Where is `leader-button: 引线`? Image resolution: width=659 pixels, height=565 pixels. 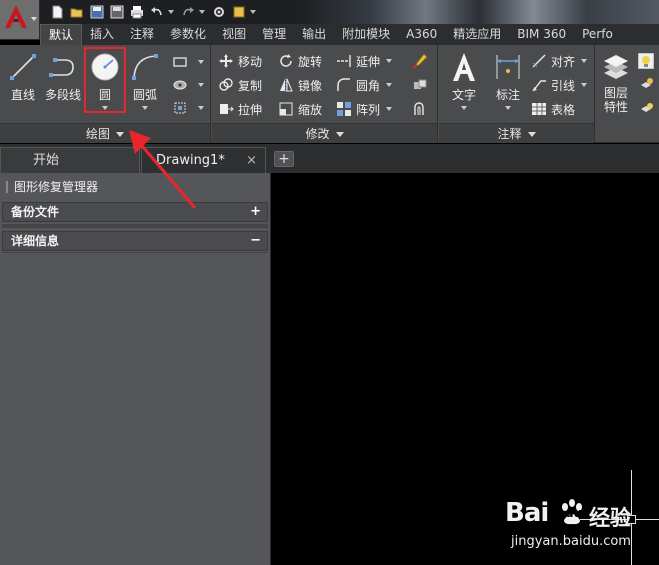 leader-button: 引线 is located at coordinates (559, 85).